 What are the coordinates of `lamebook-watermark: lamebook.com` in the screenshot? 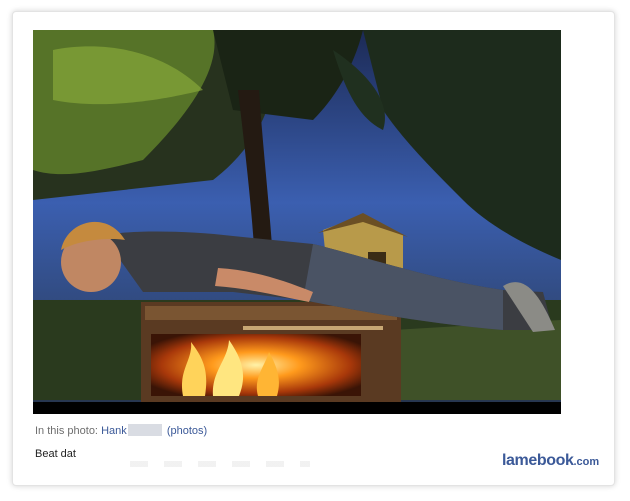 It's located at (550, 461).